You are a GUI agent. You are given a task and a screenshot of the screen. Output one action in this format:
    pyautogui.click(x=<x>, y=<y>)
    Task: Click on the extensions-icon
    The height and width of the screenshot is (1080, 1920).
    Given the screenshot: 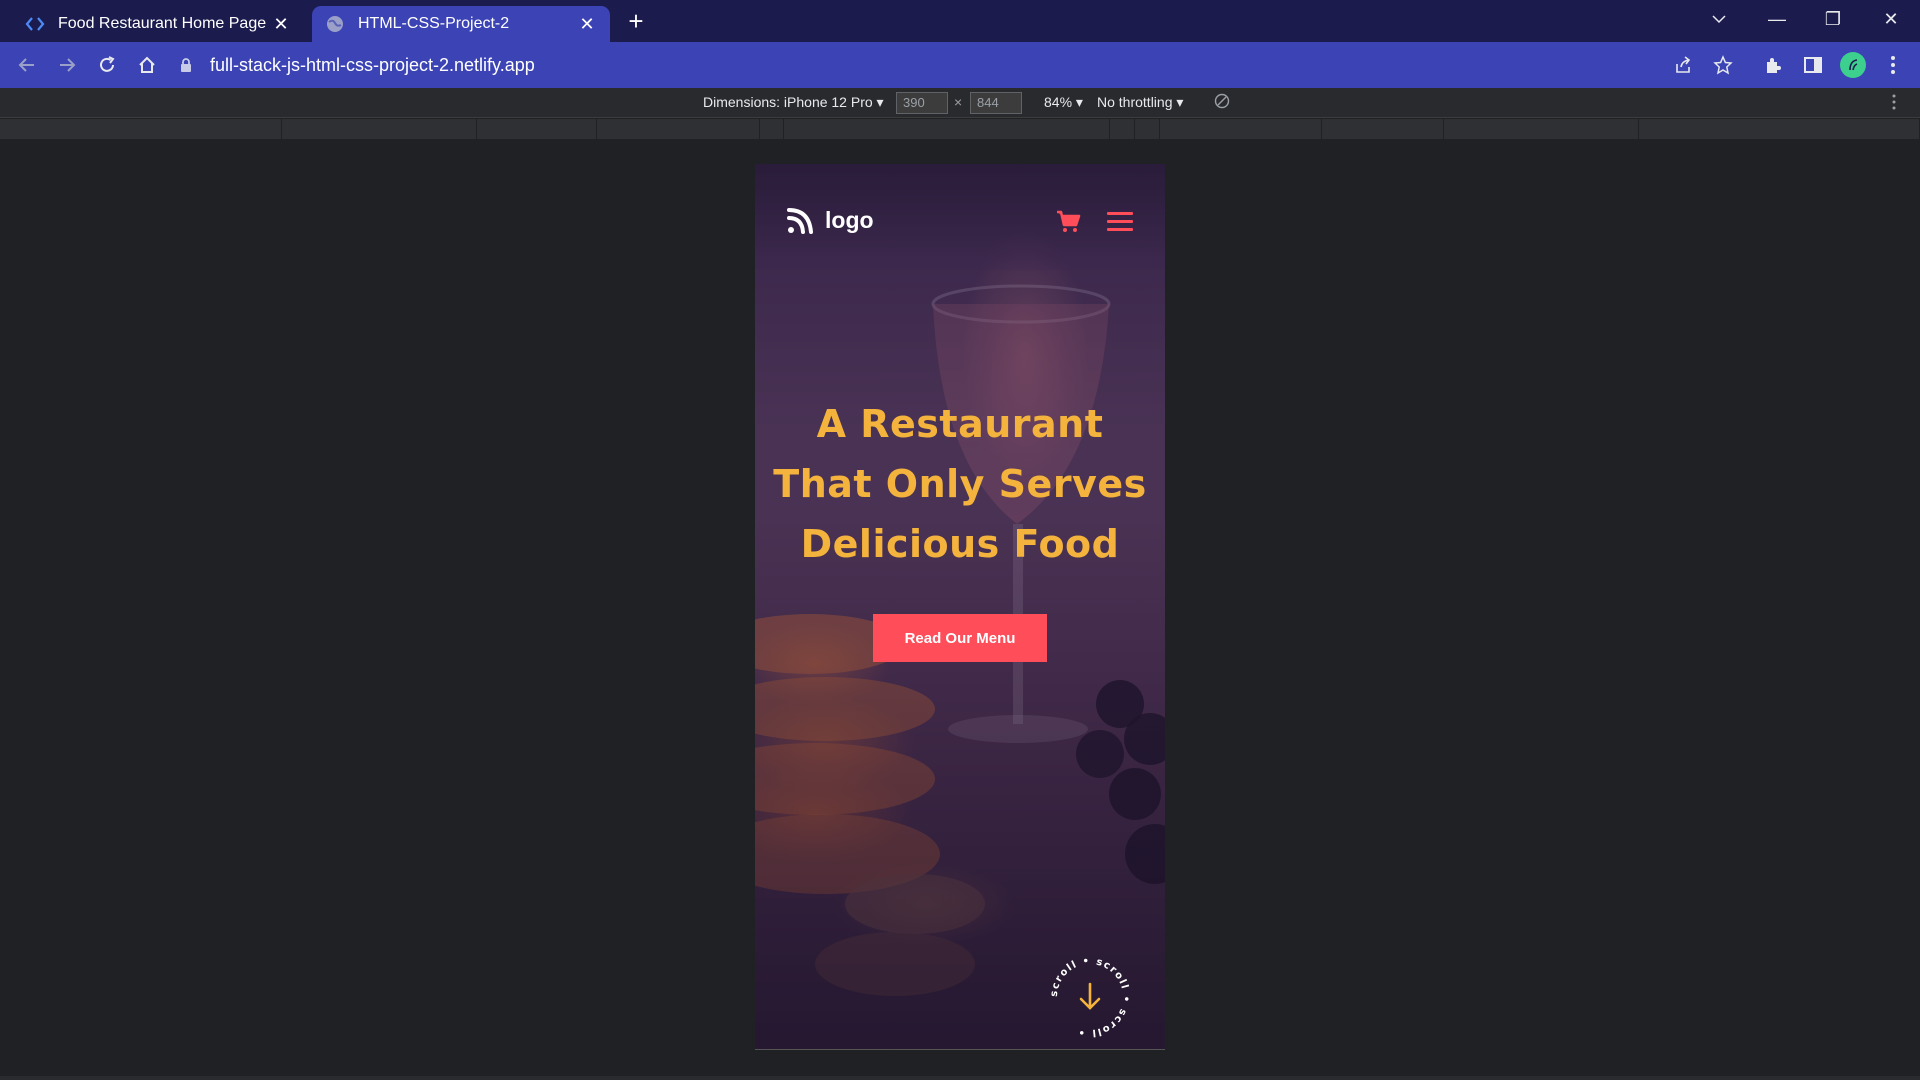 What is the action you would take?
    pyautogui.click(x=1773, y=65)
    